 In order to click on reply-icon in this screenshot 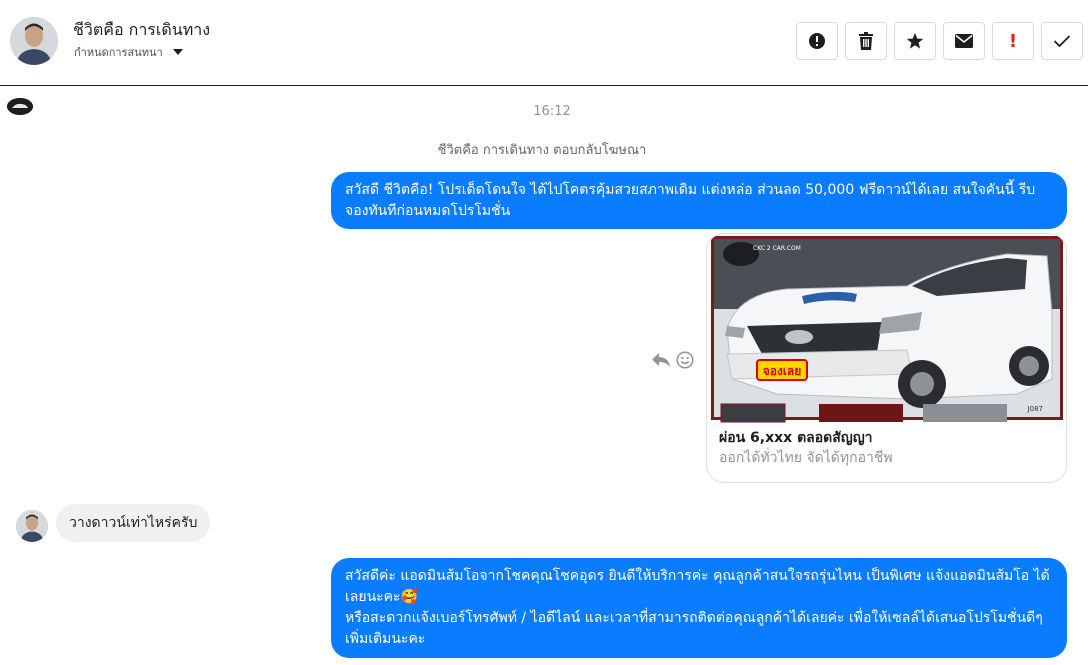, I will do `click(661, 360)`.